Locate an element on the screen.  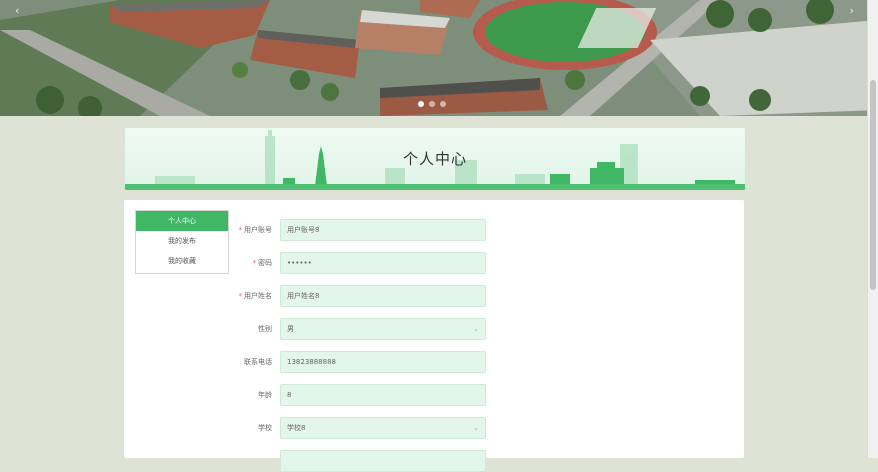
account-label: * 用户账号 is located at coordinates (256, 230).